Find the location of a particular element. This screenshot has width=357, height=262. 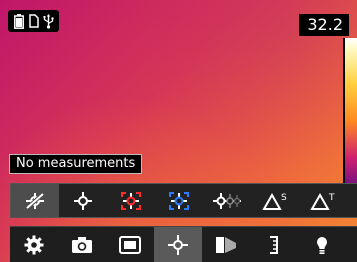

color-palette-button is located at coordinates (226, 244).